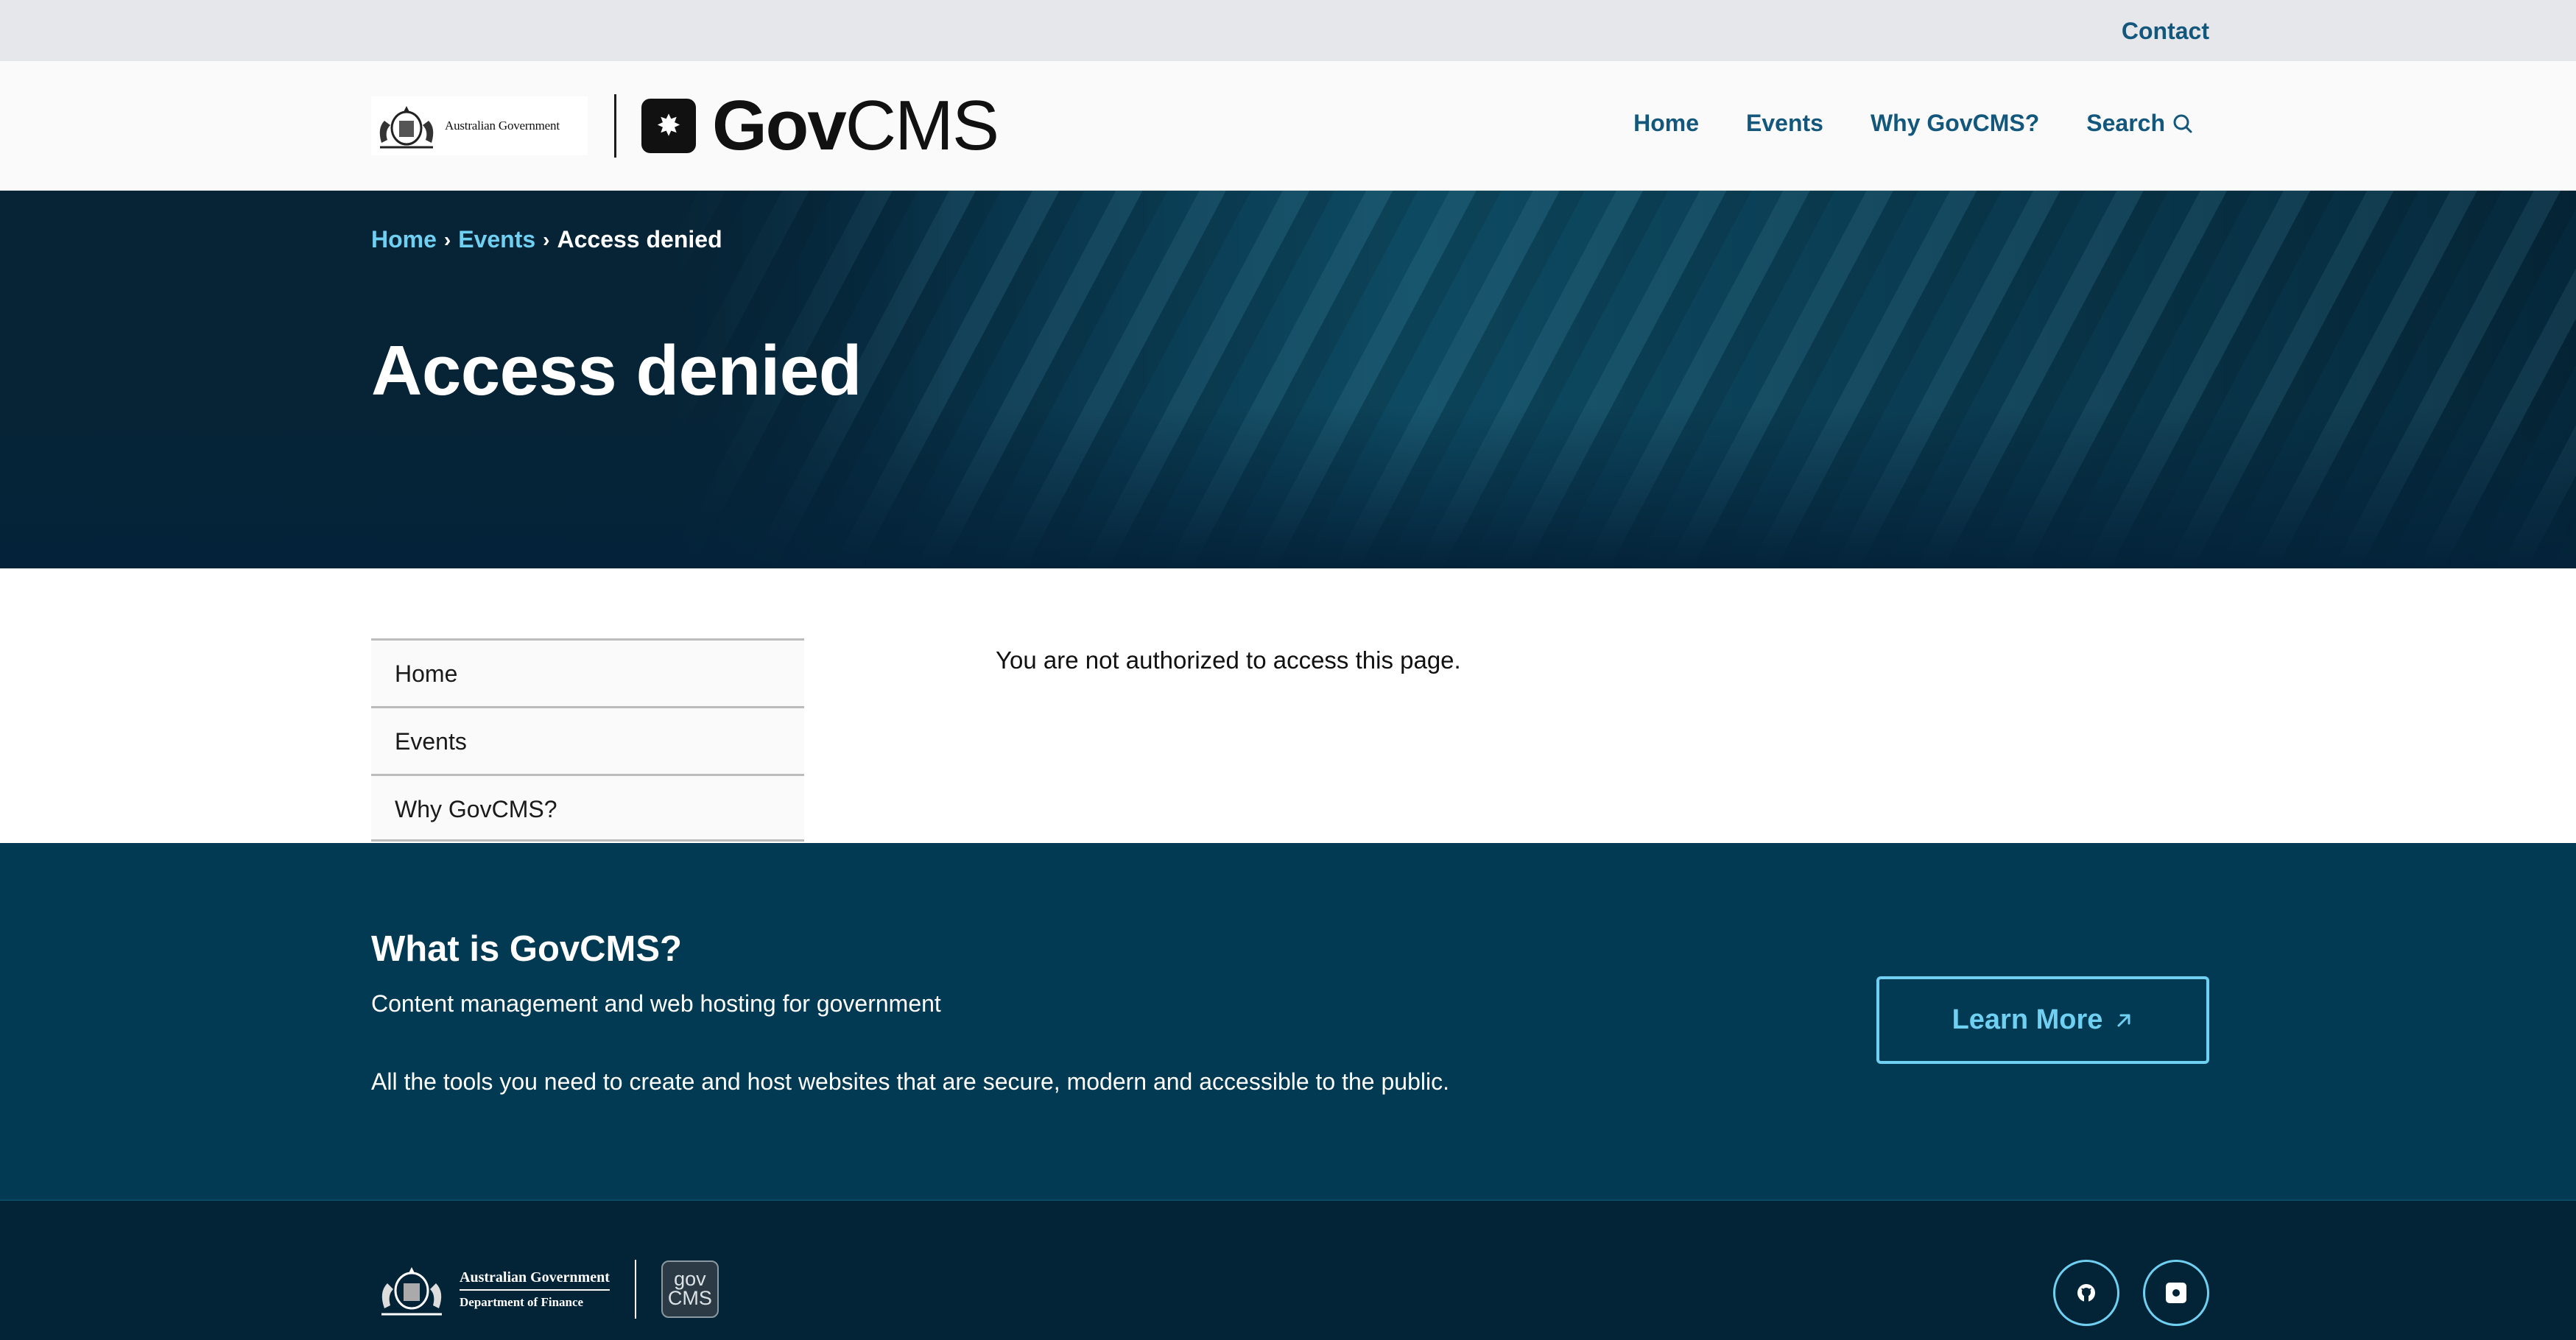  What do you see at coordinates (639, 240) in the screenshot?
I see `breadcrumb-current: Access denied` at bounding box center [639, 240].